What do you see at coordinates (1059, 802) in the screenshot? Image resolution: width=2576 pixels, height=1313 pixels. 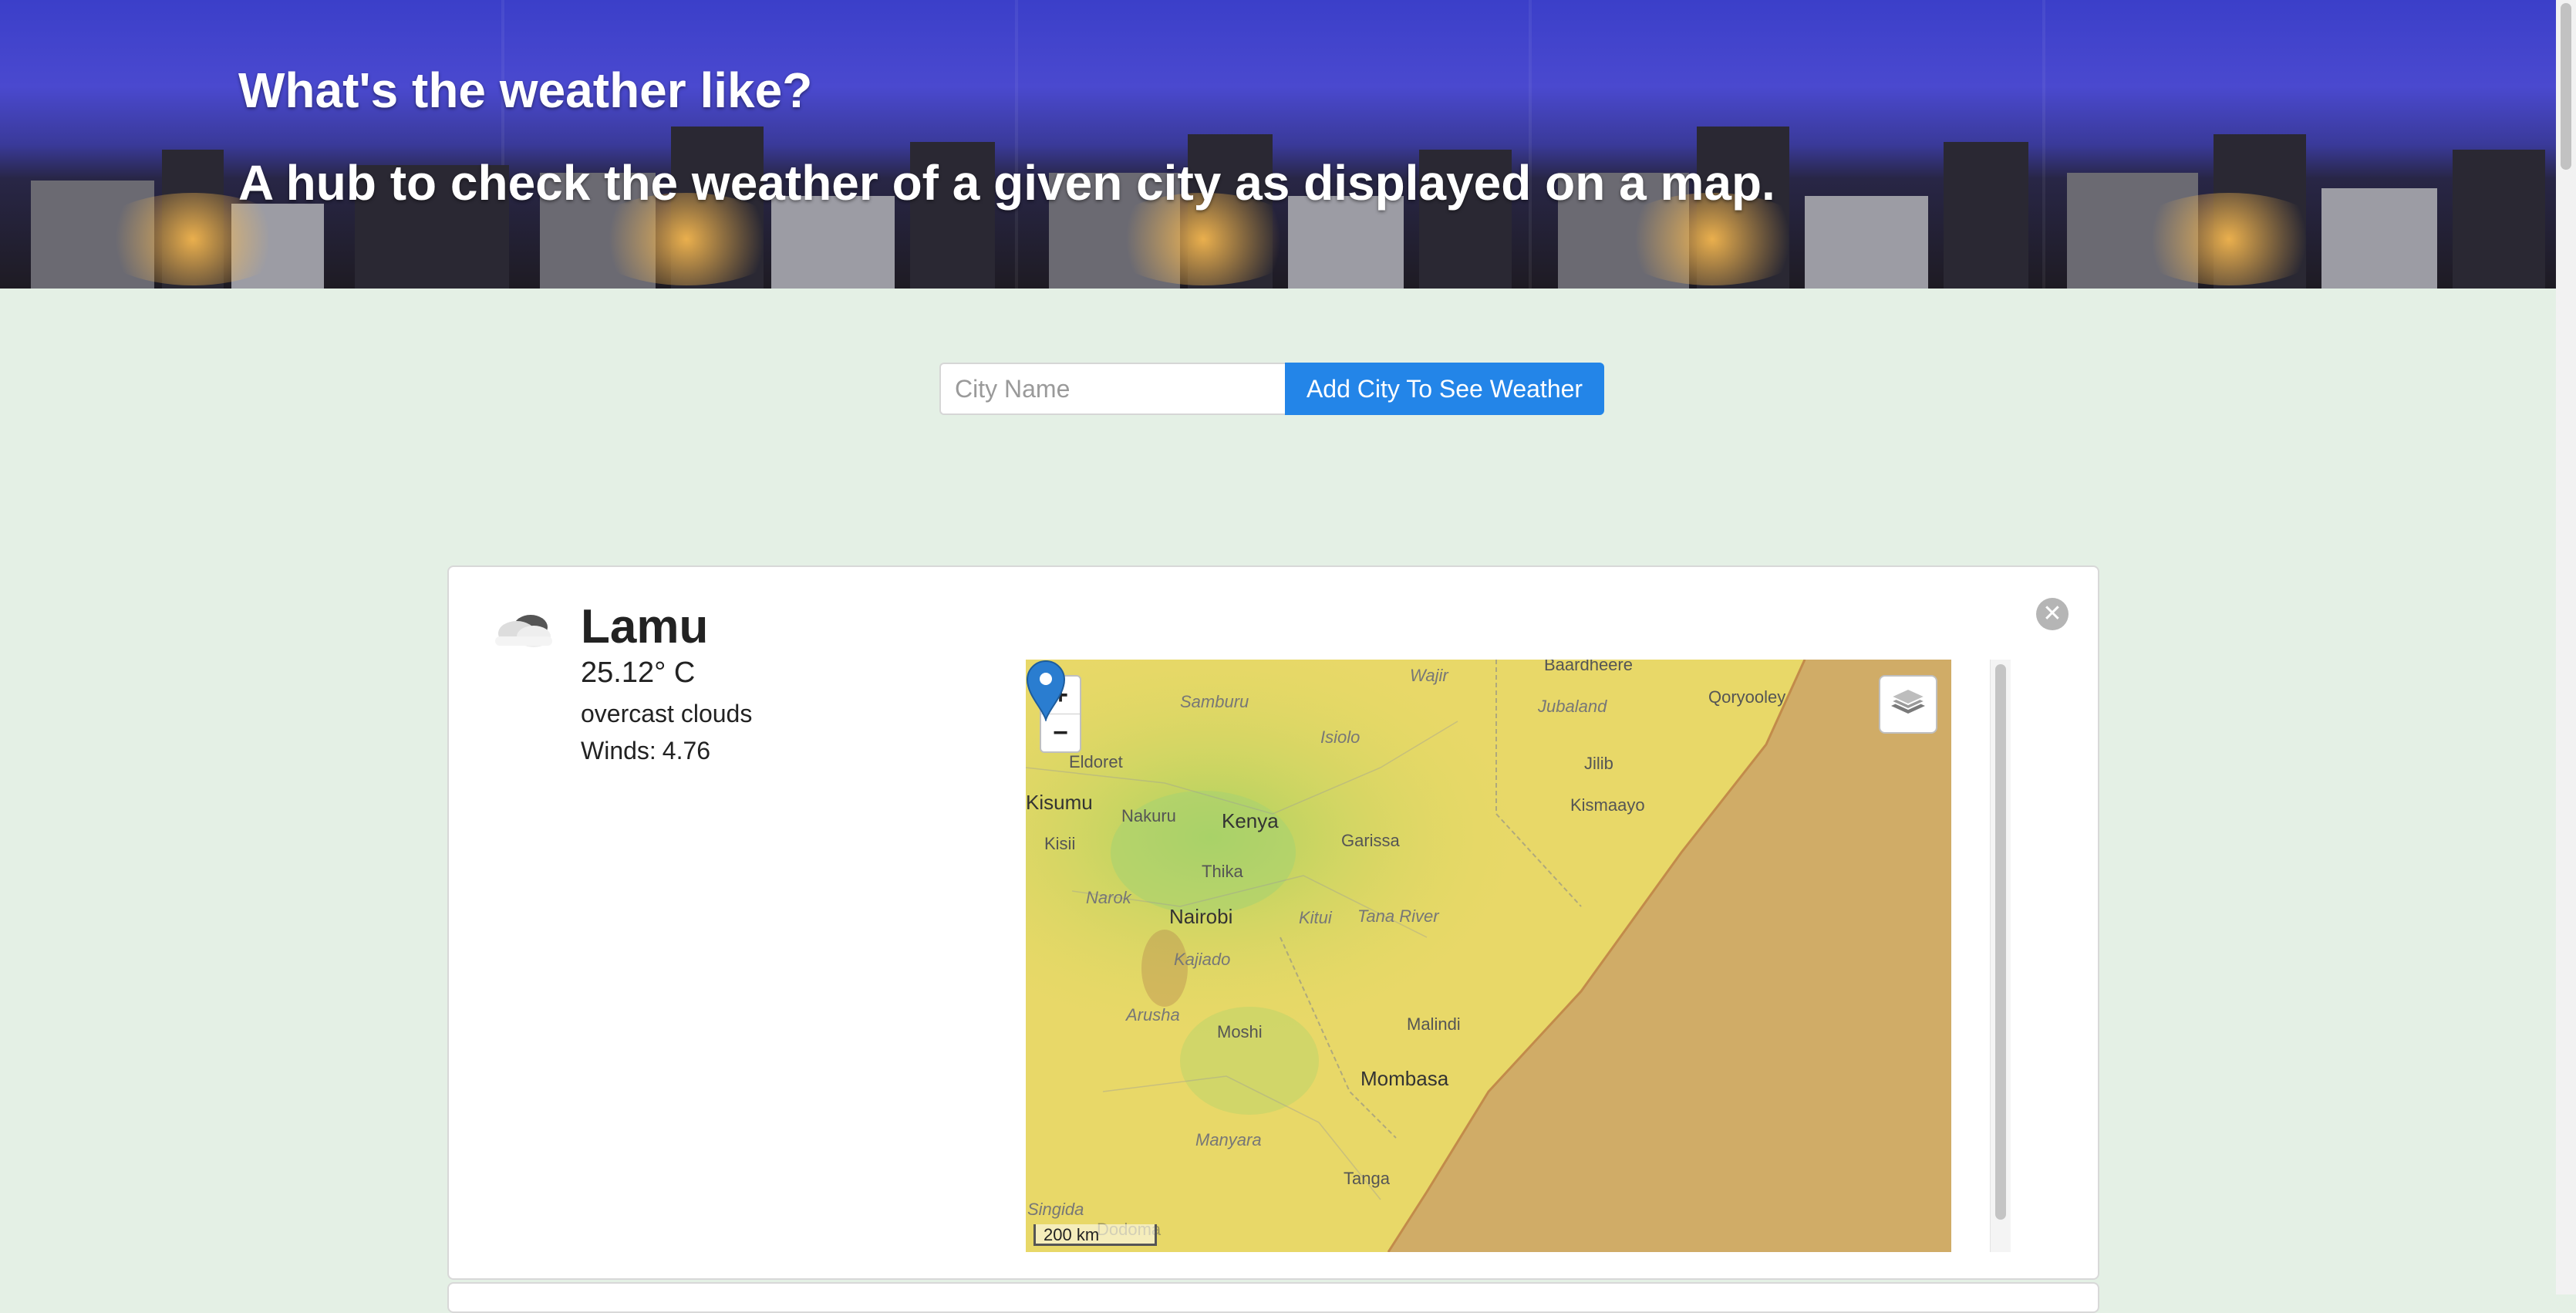 I see `map-label: Kisumu` at bounding box center [1059, 802].